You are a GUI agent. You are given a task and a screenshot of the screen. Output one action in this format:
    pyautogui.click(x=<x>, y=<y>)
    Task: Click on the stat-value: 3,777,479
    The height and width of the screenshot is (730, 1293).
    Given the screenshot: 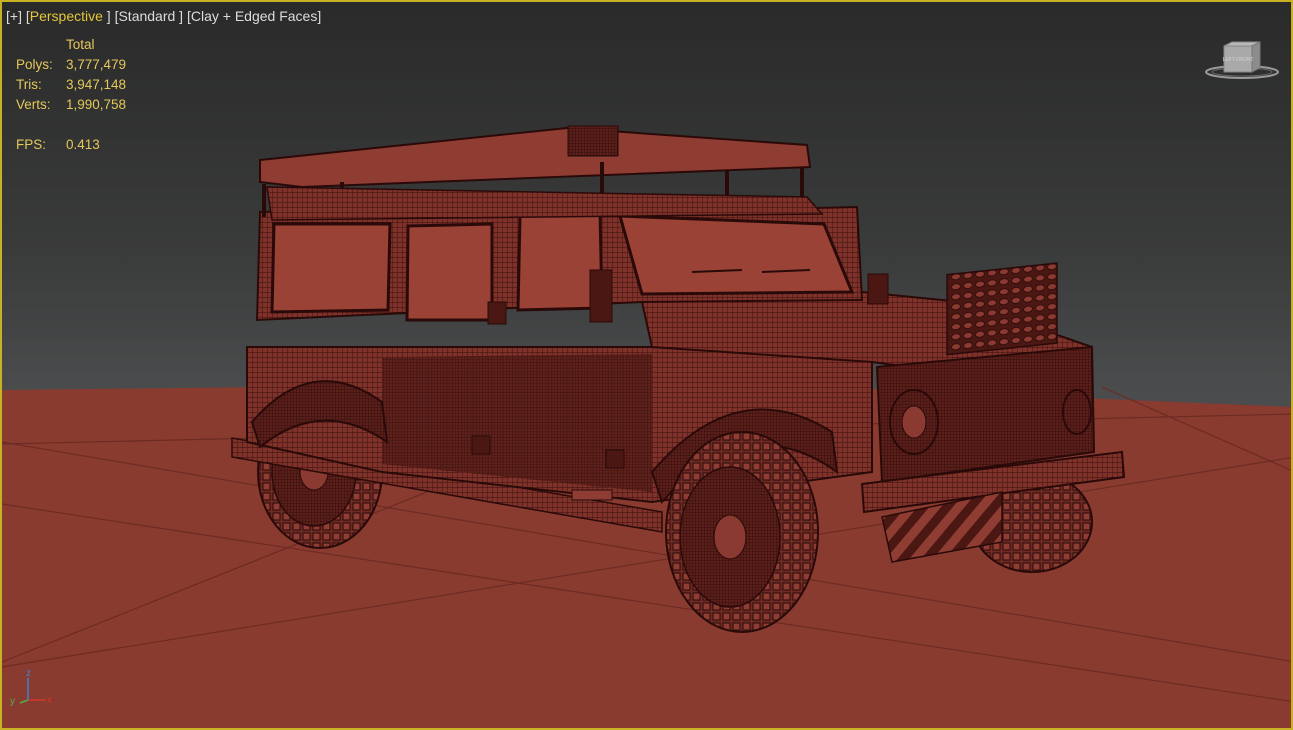 What is the action you would take?
    pyautogui.click(x=96, y=64)
    